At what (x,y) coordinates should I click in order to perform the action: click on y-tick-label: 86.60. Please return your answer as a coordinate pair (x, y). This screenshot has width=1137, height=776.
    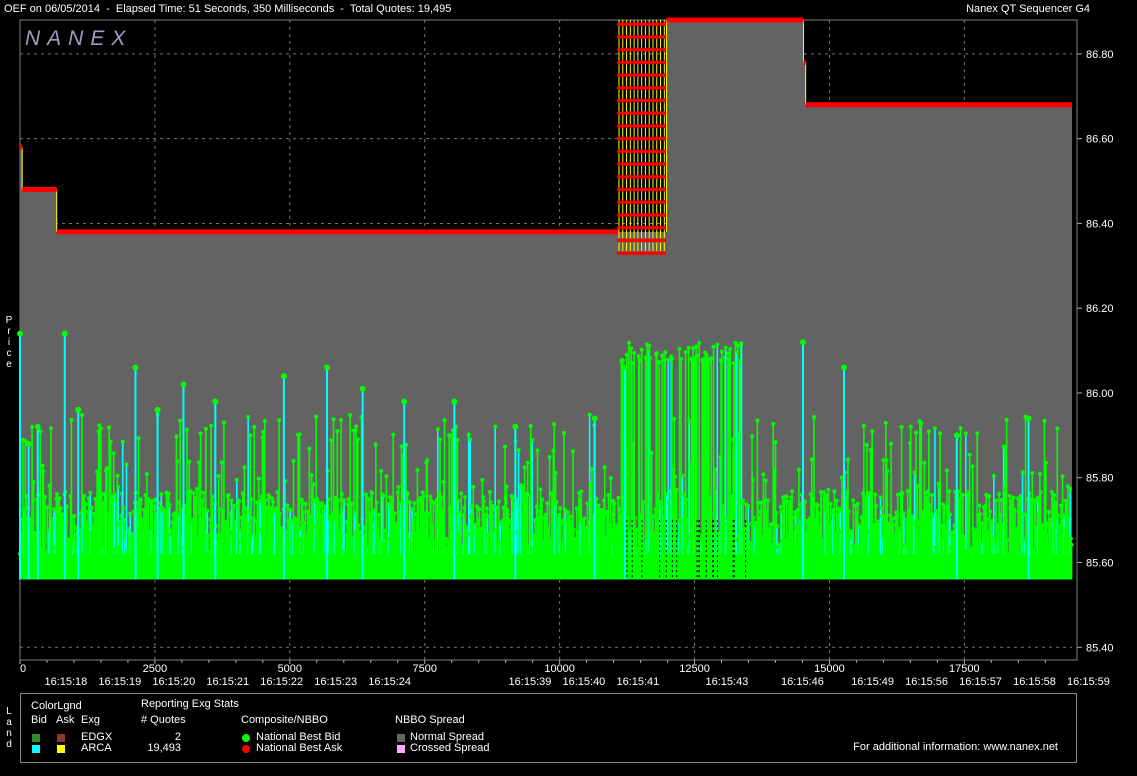
    Looking at the image, I should click on (1100, 140).